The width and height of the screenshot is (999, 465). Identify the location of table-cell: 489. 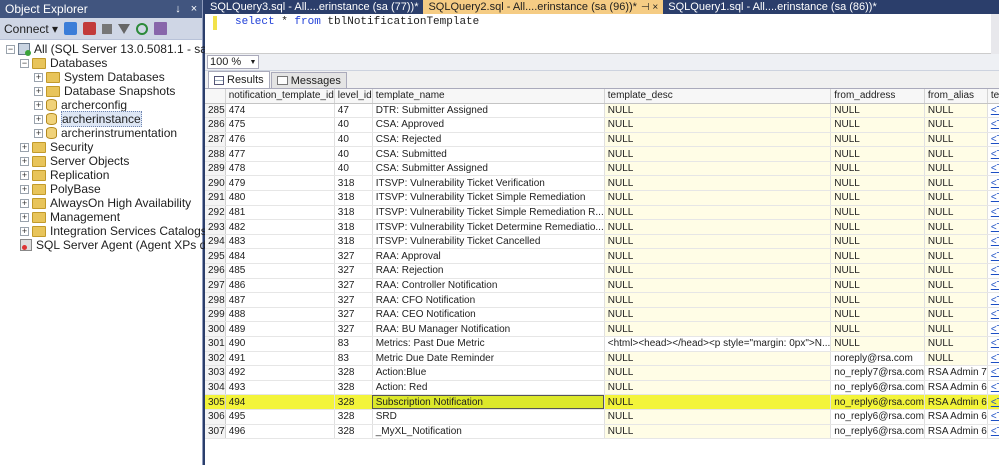
(280, 329).